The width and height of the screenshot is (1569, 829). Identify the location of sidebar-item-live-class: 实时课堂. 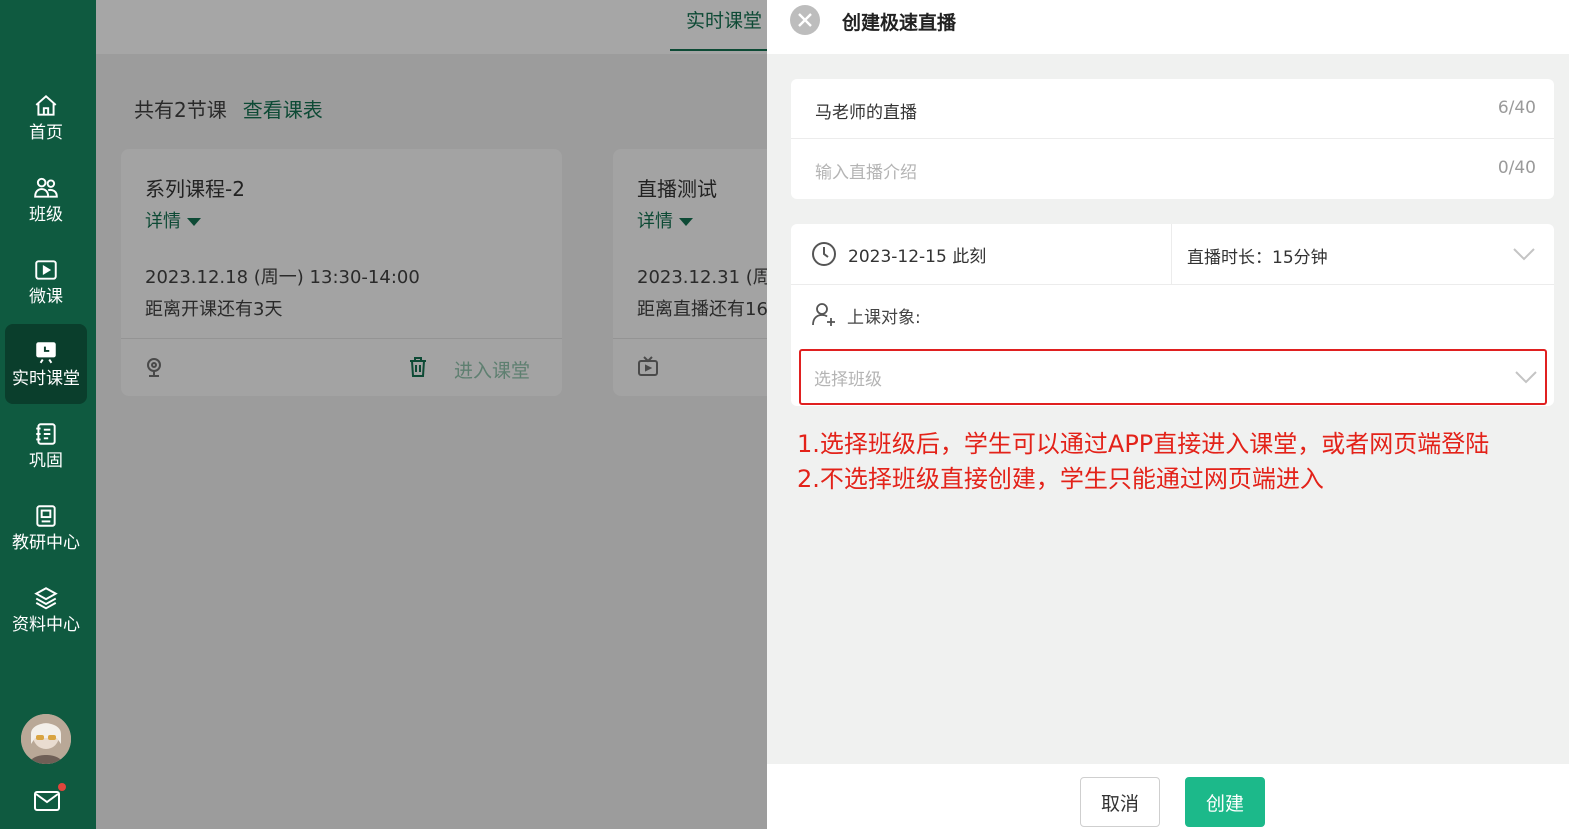
(46, 364).